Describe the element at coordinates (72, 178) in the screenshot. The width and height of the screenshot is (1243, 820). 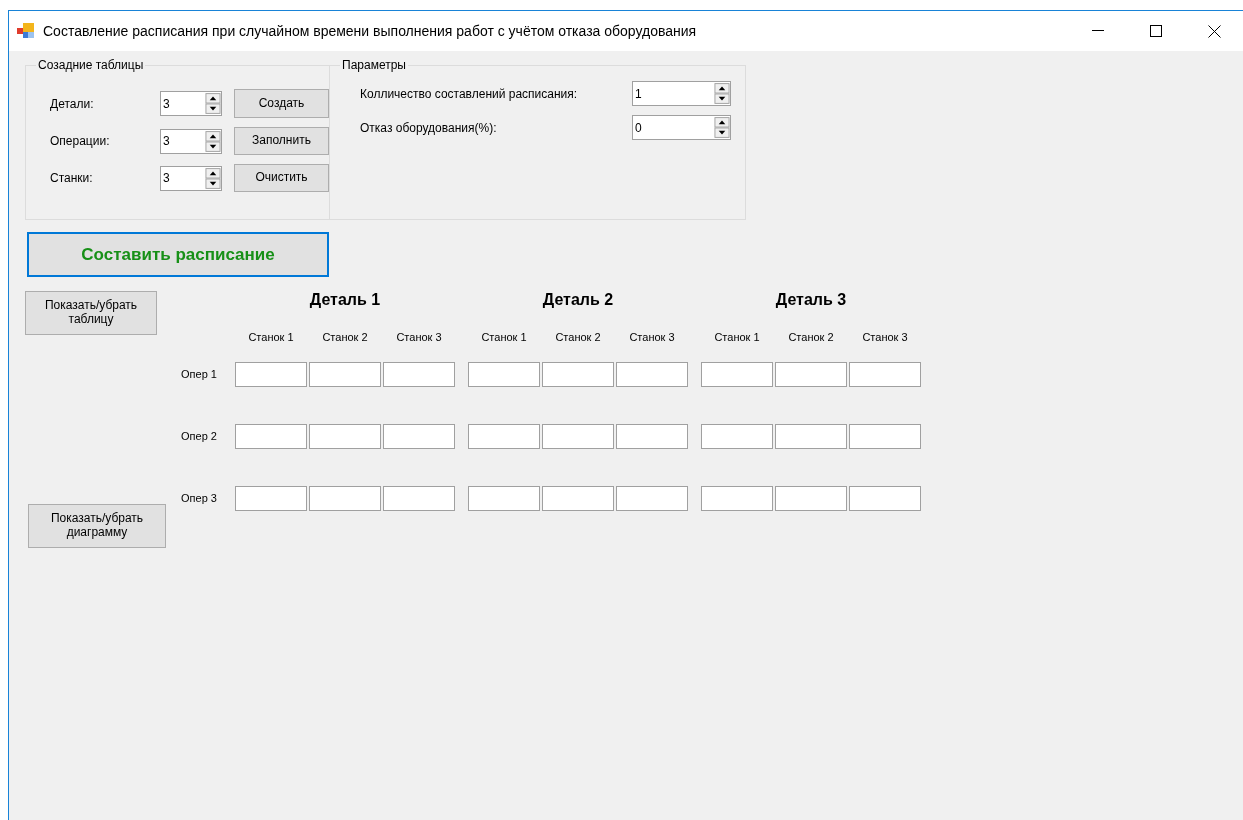
I see `field-label: Станки:` at that location.